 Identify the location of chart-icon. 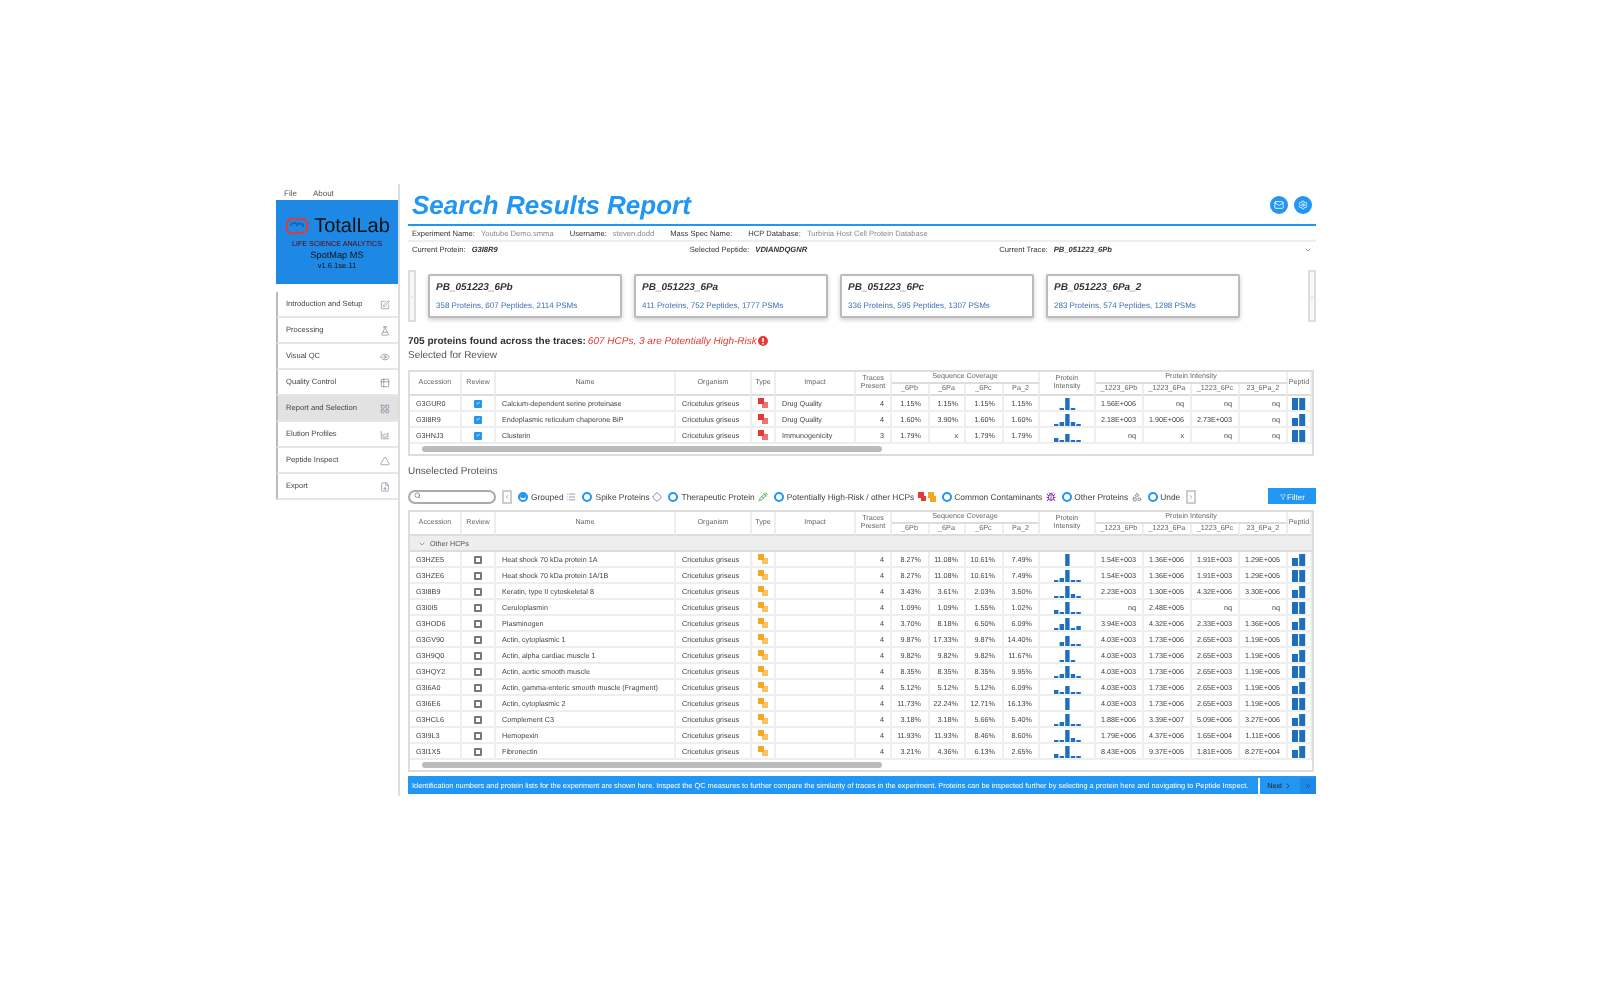
(385, 434).